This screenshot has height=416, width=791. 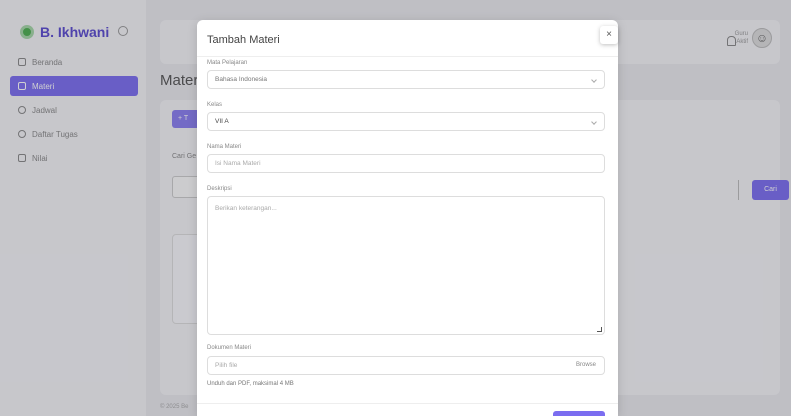 I want to click on nama-materi-input: Isi Nama Materi, so click(x=406, y=163).